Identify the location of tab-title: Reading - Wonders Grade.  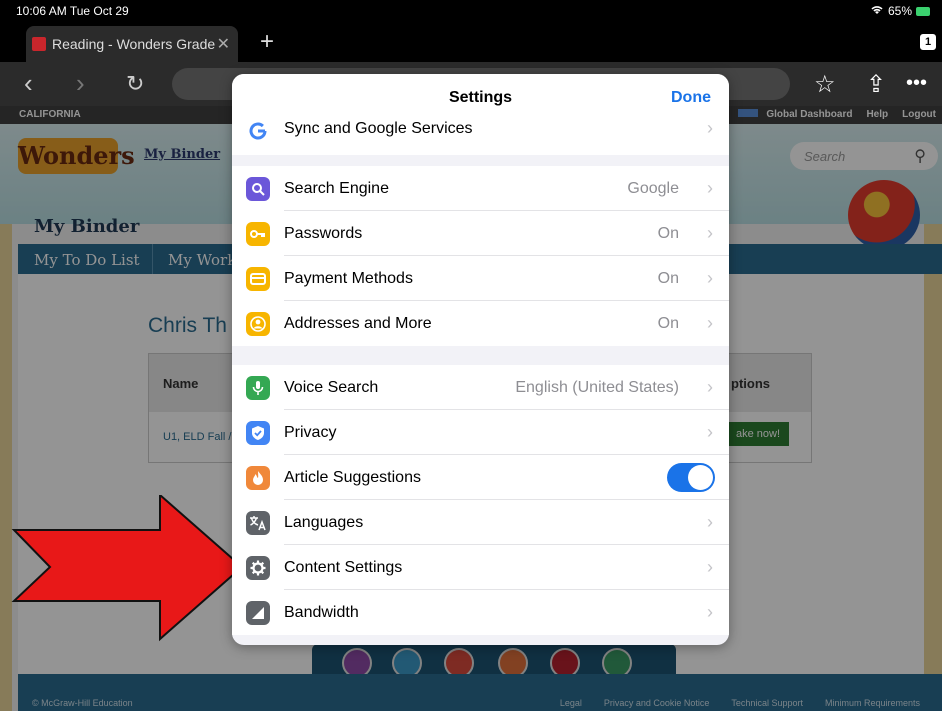
(134, 44).